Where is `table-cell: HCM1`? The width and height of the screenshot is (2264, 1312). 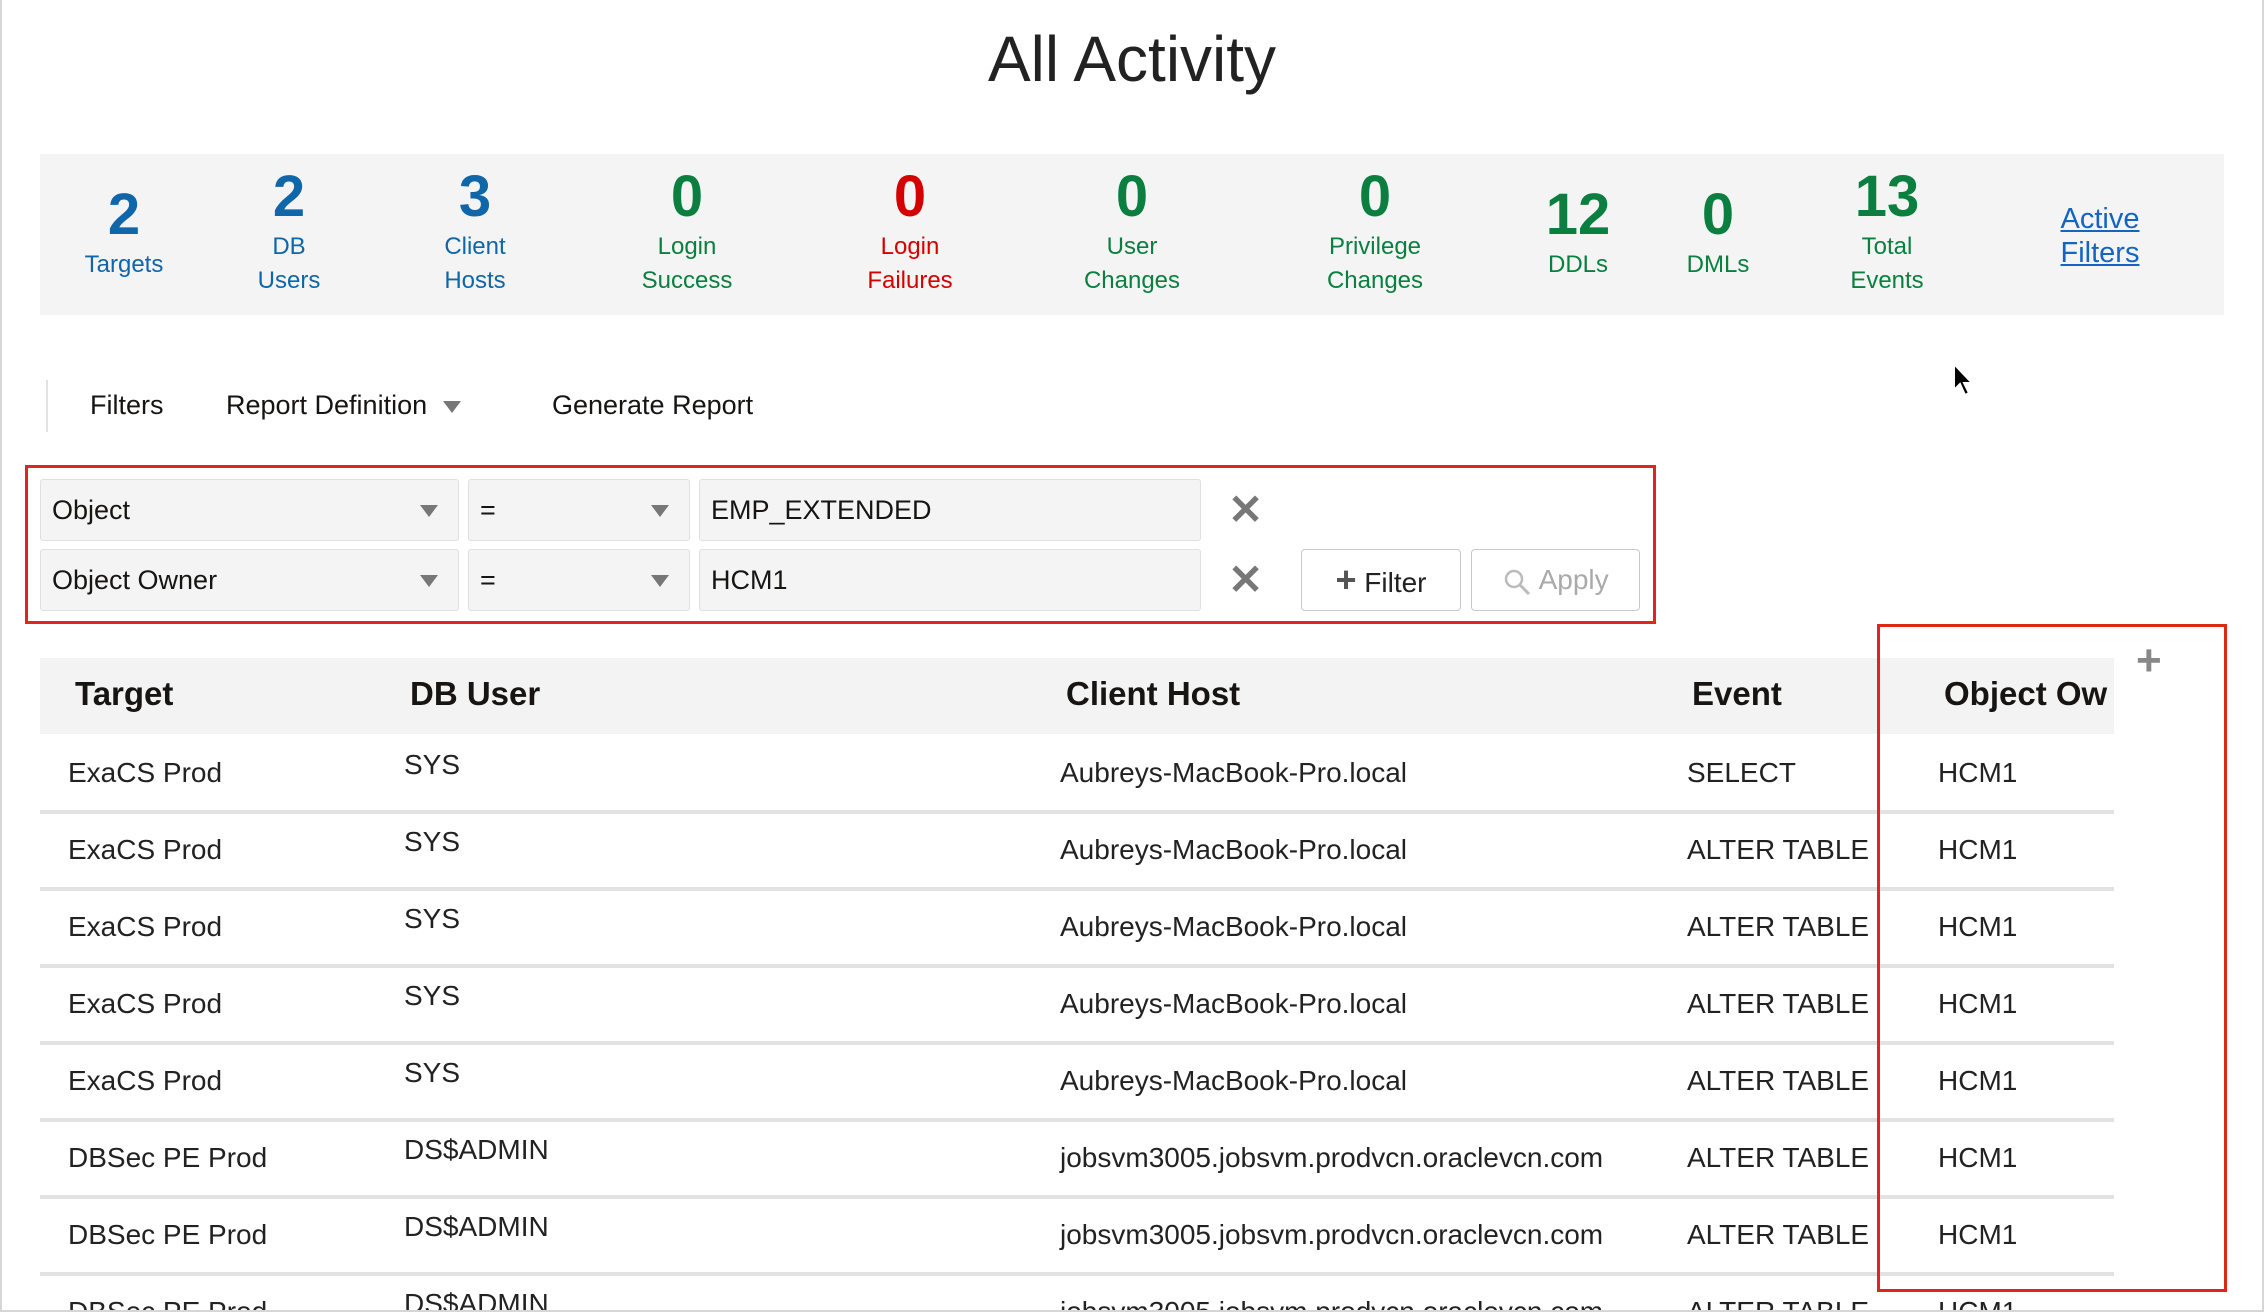 table-cell: HCM1 is located at coordinates (1978, 1304).